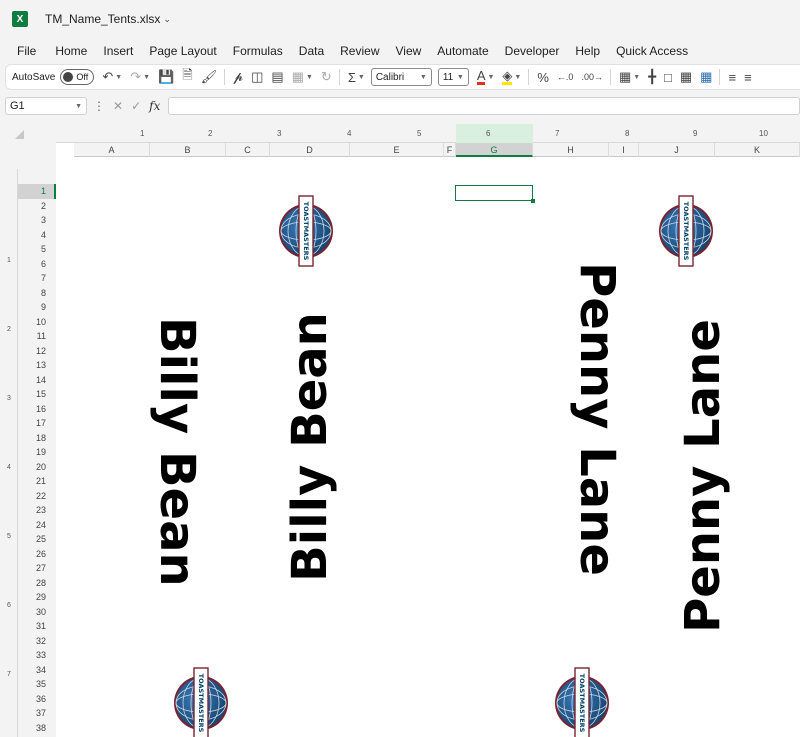  Describe the element at coordinates (450, 150) in the screenshot. I see `column-header: F` at that location.